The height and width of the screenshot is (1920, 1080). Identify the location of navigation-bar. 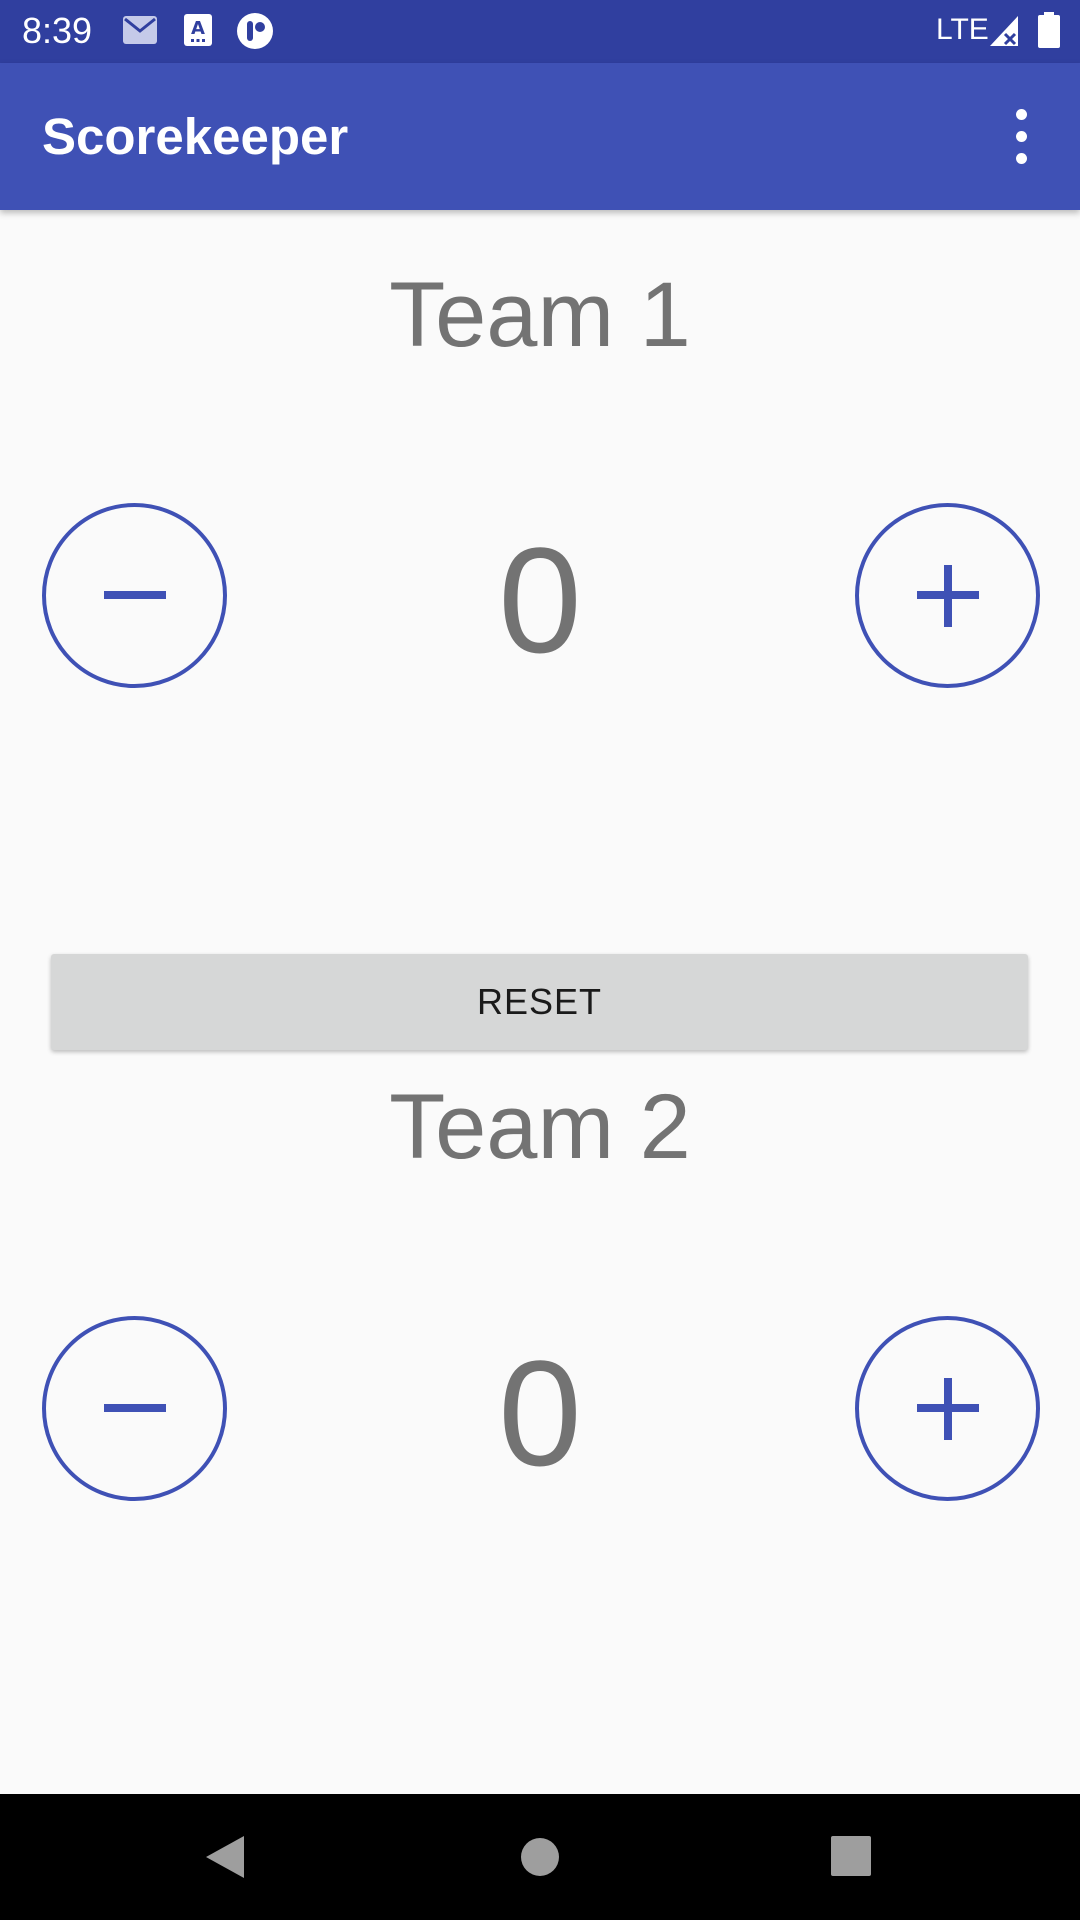
(540, 1857).